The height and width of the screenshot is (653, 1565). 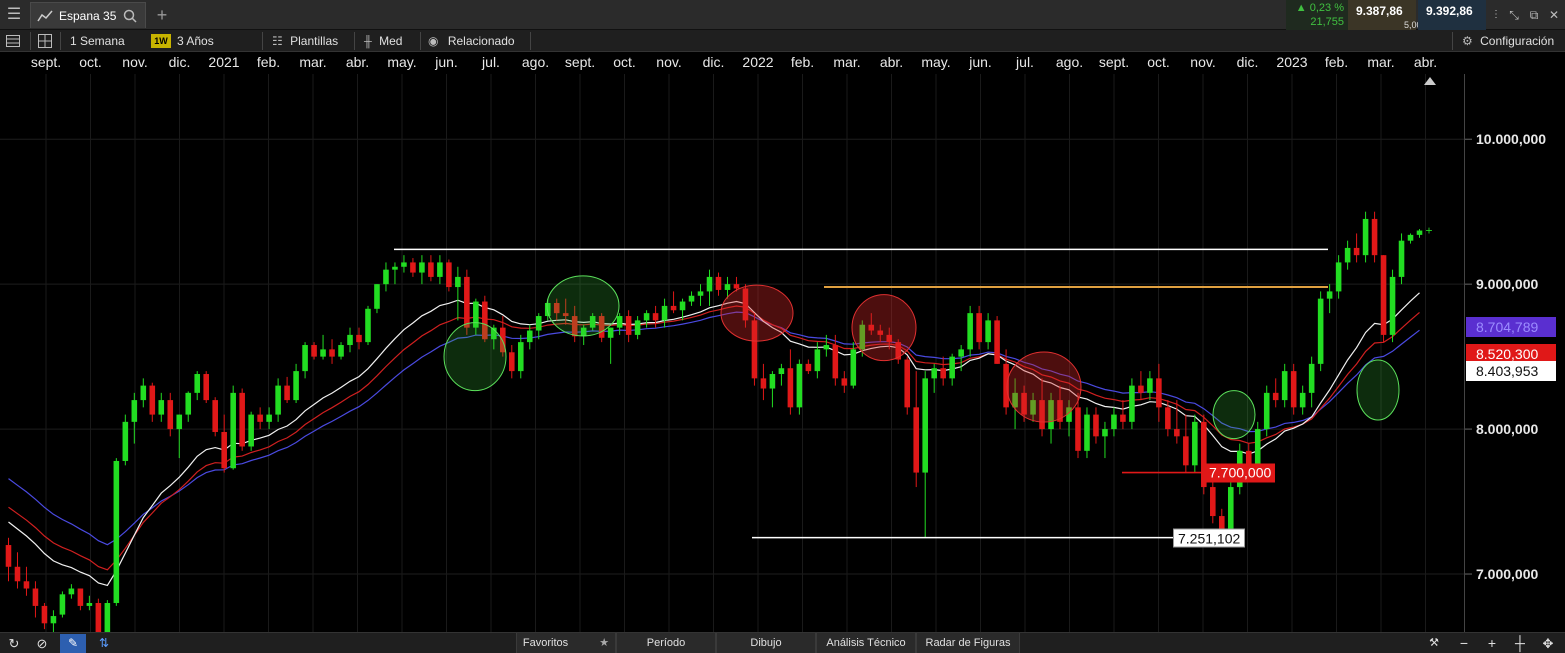 I want to click on level-label-7700: 7.700,000, so click(x=1240, y=473).